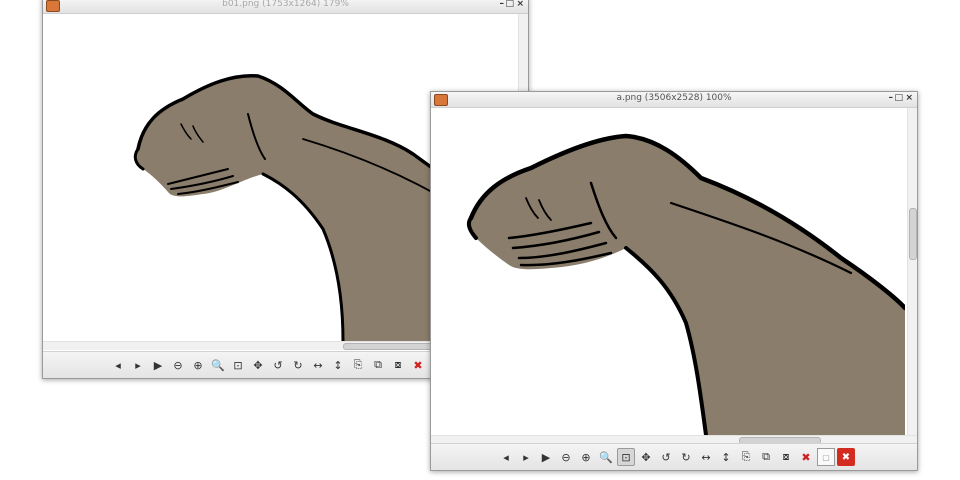  I want to click on quit-icon: ✖, so click(846, 457).